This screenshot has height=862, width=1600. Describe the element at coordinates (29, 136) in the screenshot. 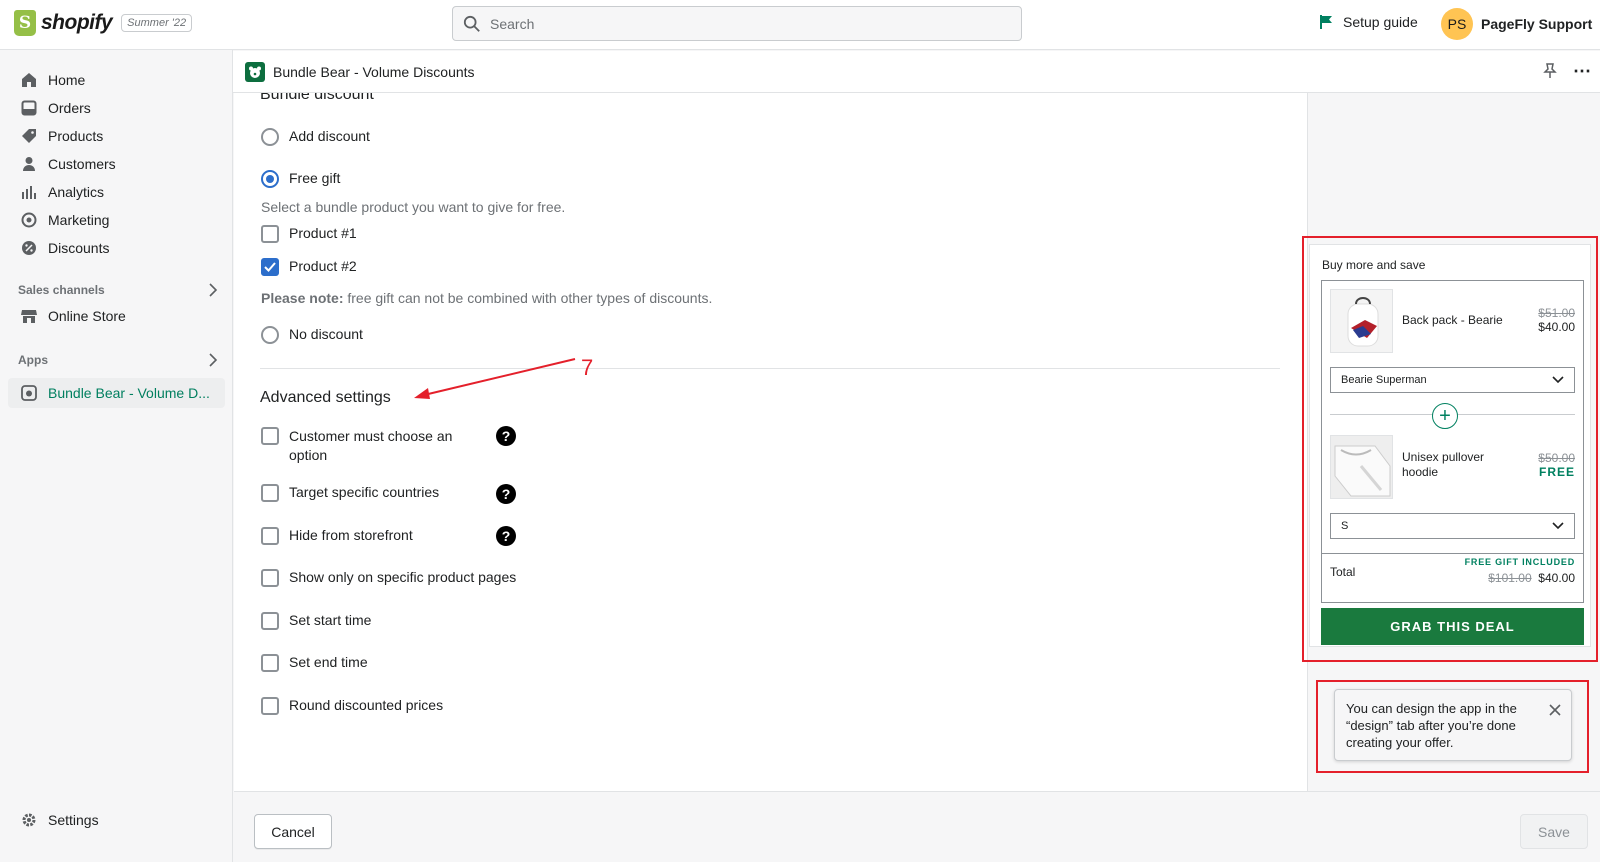

I see `tag-icon` at that location.